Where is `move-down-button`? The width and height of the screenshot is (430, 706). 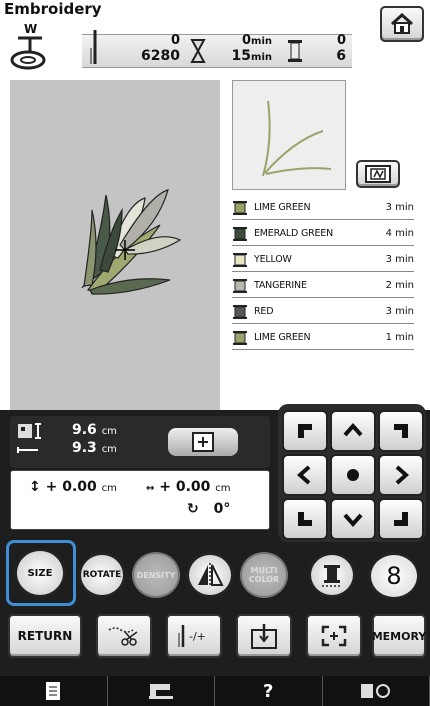
move-down-button is located at coordinates (353, 519).